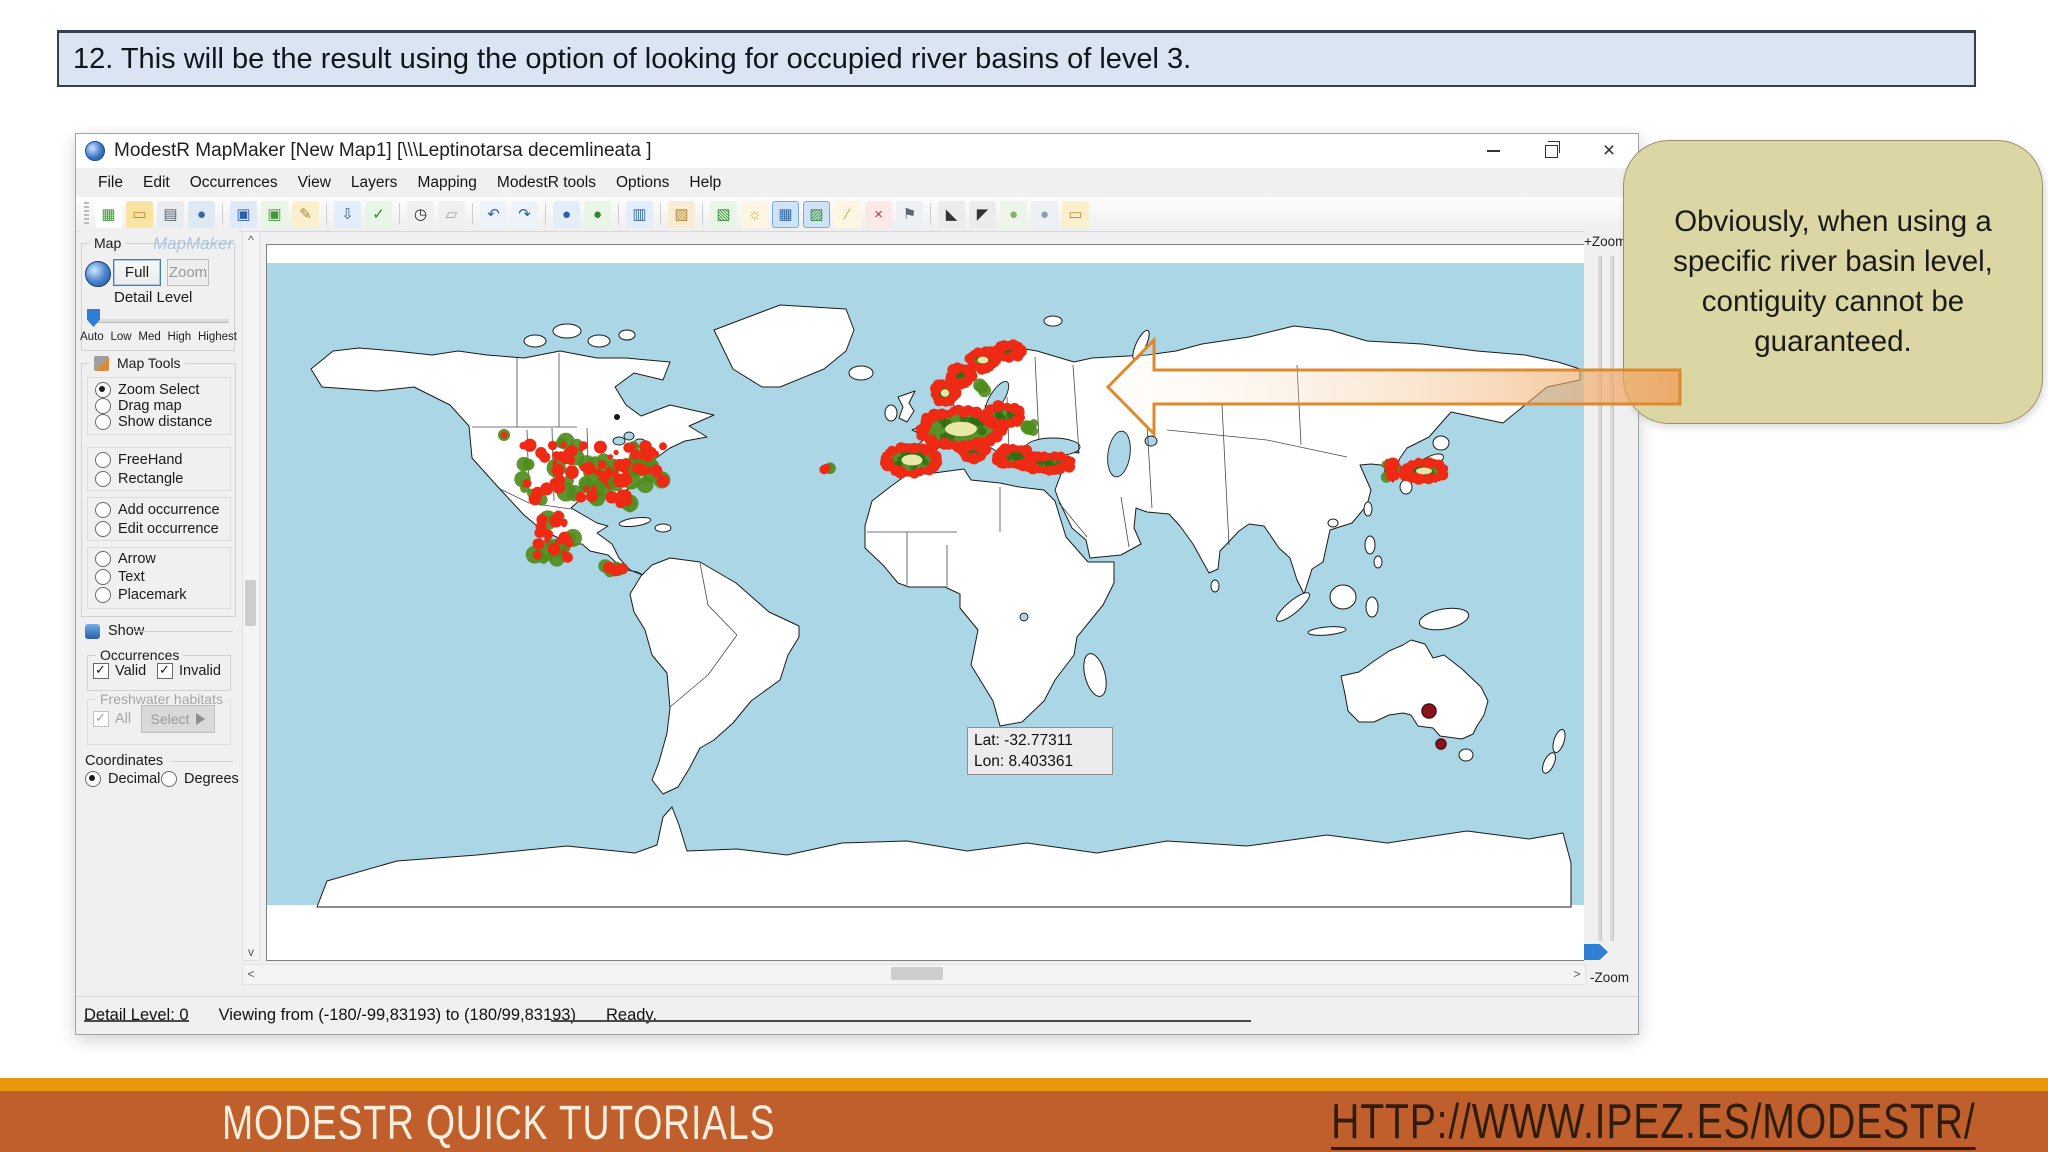 The width and height of the screenshot is (2048, 1152). I want to click on globe-green-icon: ●, so click(597, 214).